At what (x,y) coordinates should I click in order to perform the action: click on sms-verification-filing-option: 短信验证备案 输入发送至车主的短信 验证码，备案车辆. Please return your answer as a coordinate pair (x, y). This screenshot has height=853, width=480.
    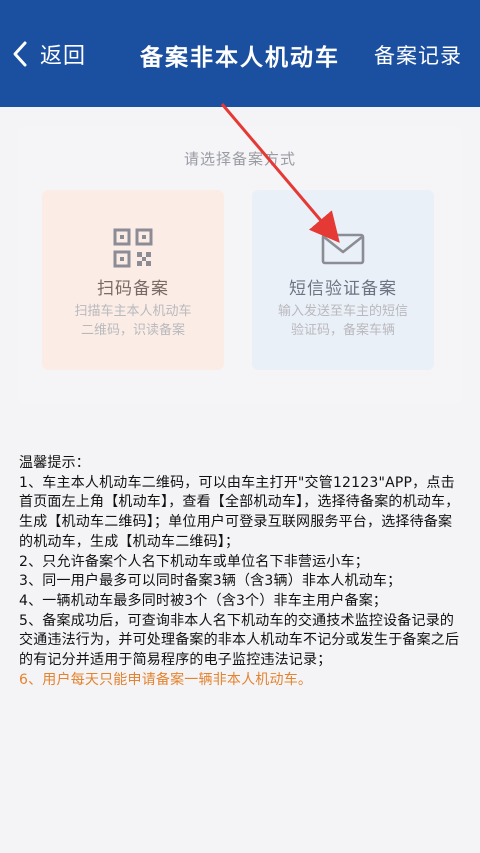
    Looking at the image, I should click on (343, 280).